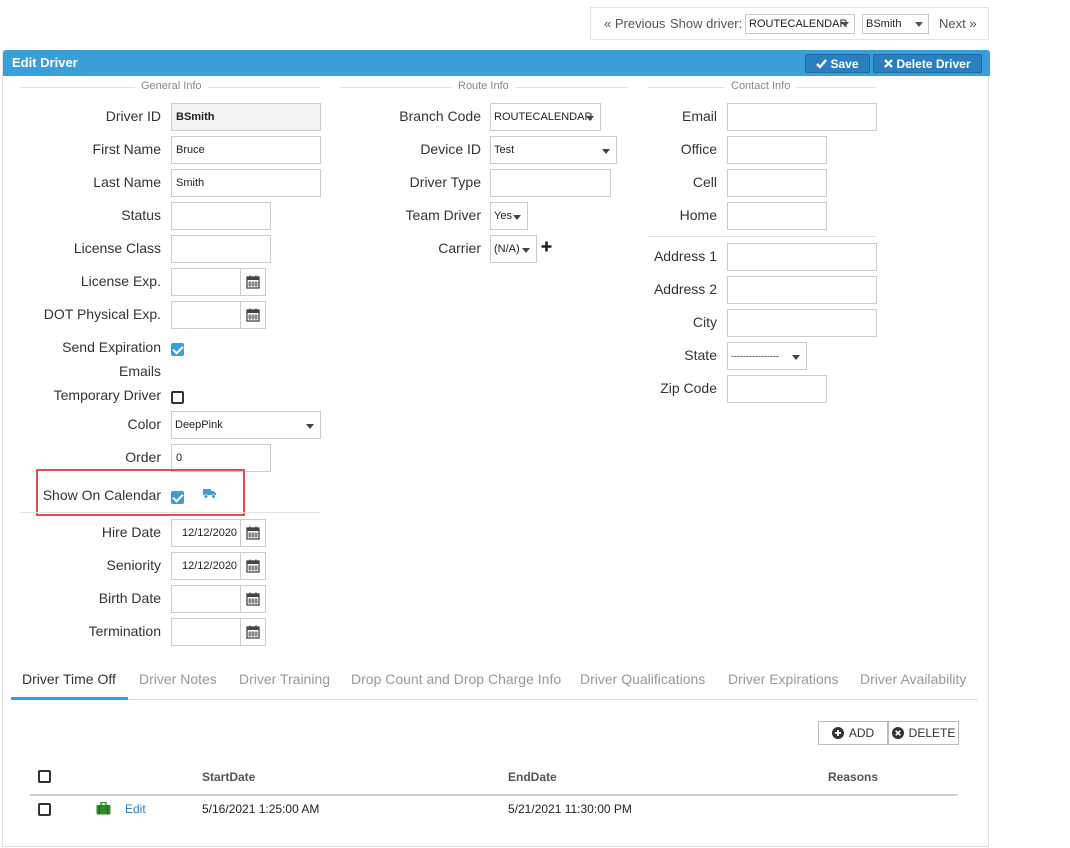 The width and height of the screenshot is (1070, 848). I want to click on end-date-header: EndDate, so click(532, 777).